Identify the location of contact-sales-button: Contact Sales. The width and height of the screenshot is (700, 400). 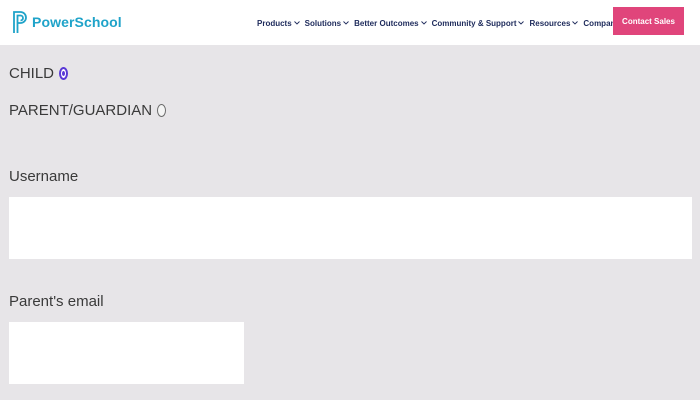
(648, 21).